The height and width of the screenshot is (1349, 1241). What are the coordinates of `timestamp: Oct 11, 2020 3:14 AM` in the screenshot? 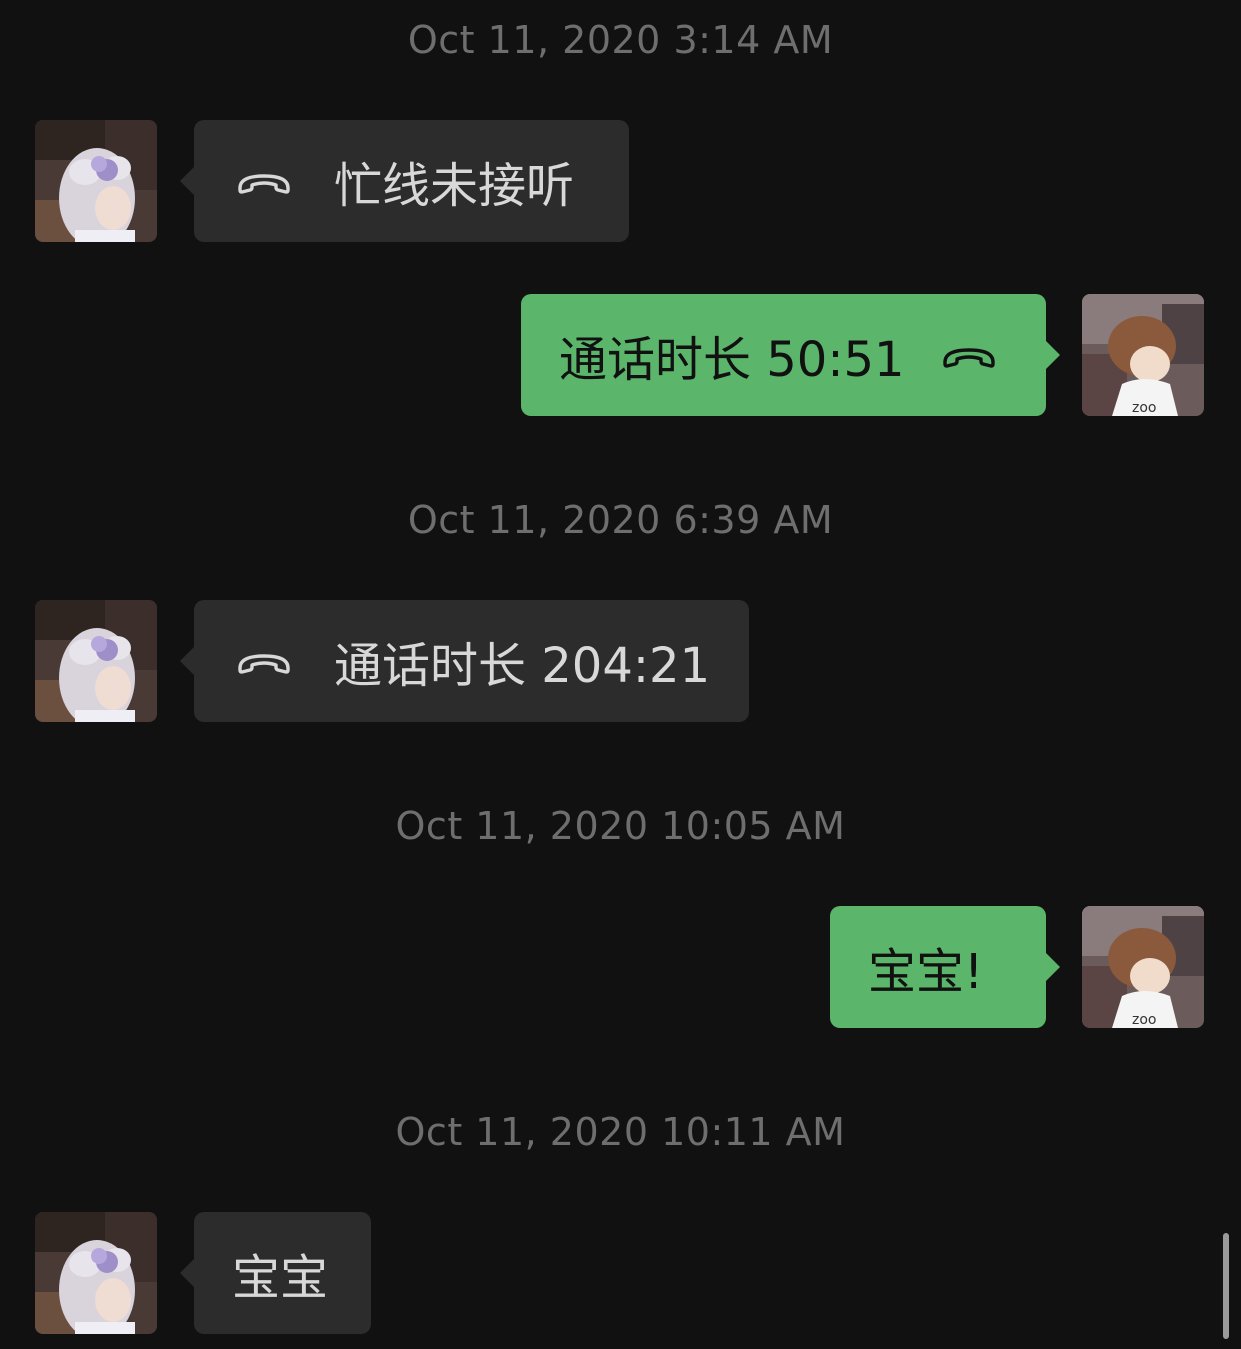 It's located at (620, 40).